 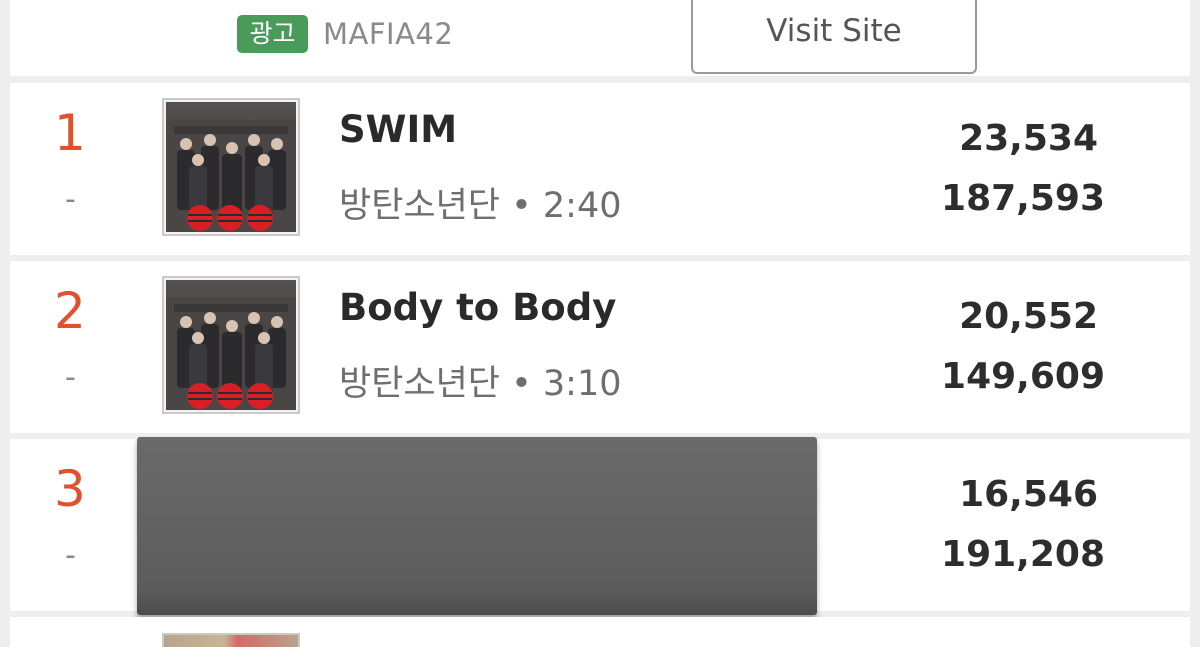 What do you see at coordinates (70, 489) in the screenshot?
I see `rank-number: 3` at bounding box center [70, 489].